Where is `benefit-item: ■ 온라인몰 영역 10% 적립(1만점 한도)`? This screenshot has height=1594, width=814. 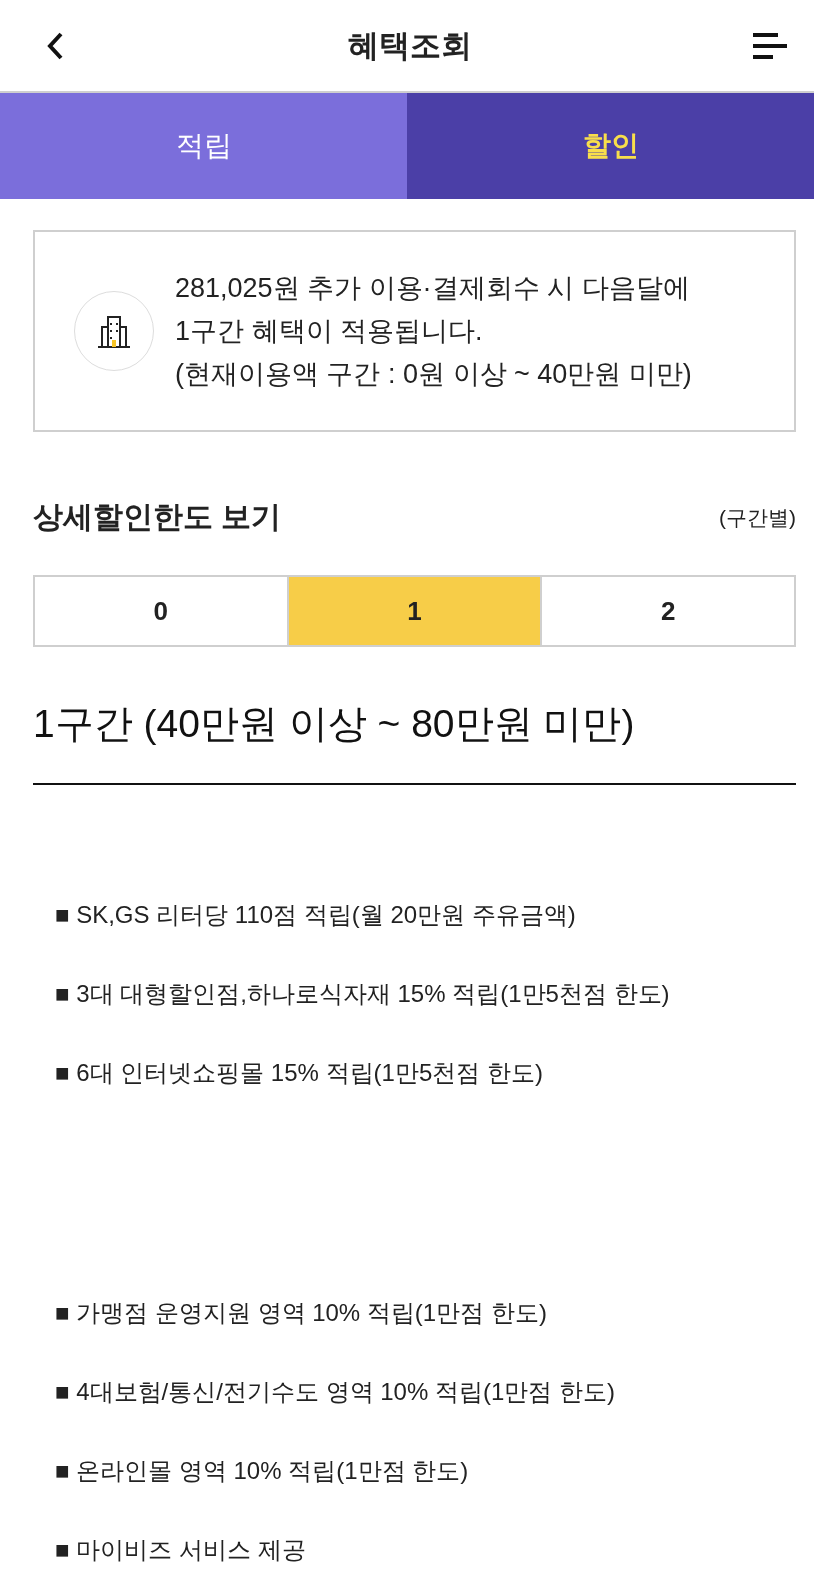
benefit-item: ■ 온라인몰 영역 10% 적립(1만점 한도) is located at coordinates (262, 1470).